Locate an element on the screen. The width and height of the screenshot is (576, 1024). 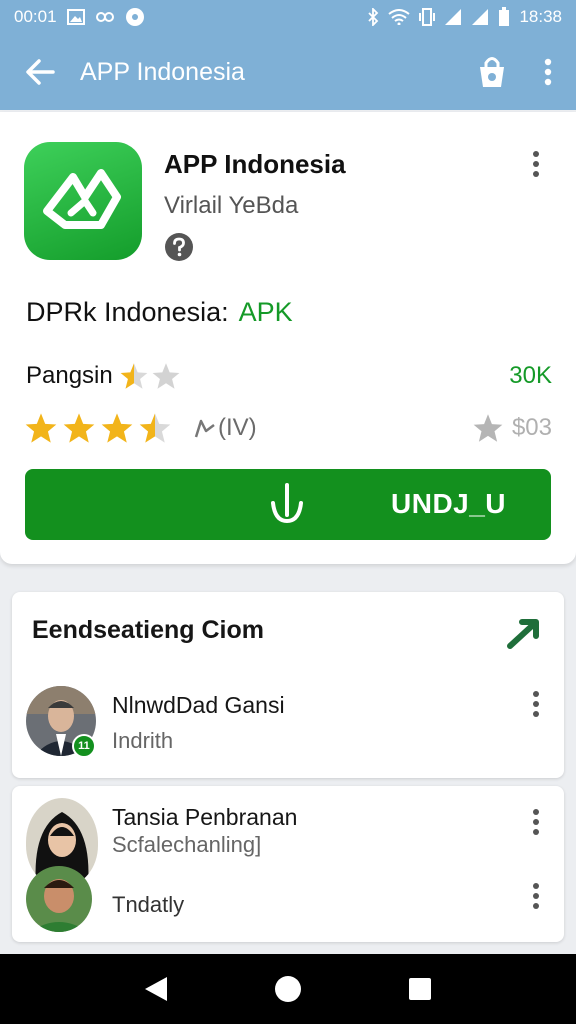
install-label: UNDJ_U is located at coordinates (449, 503).